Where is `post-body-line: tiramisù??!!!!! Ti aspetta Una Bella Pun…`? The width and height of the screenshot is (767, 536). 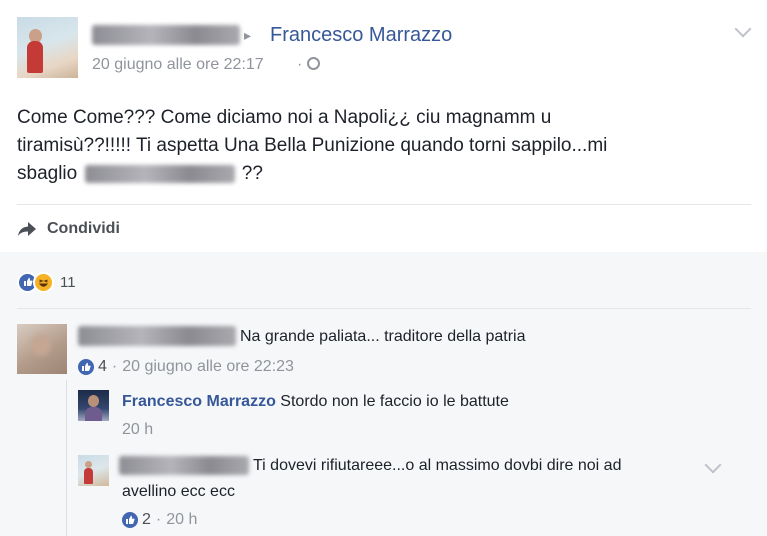 post-body-line: tiramisù??!!!!! Ti aspetta Una Bella Pun… is located at coordinates (312, 145).